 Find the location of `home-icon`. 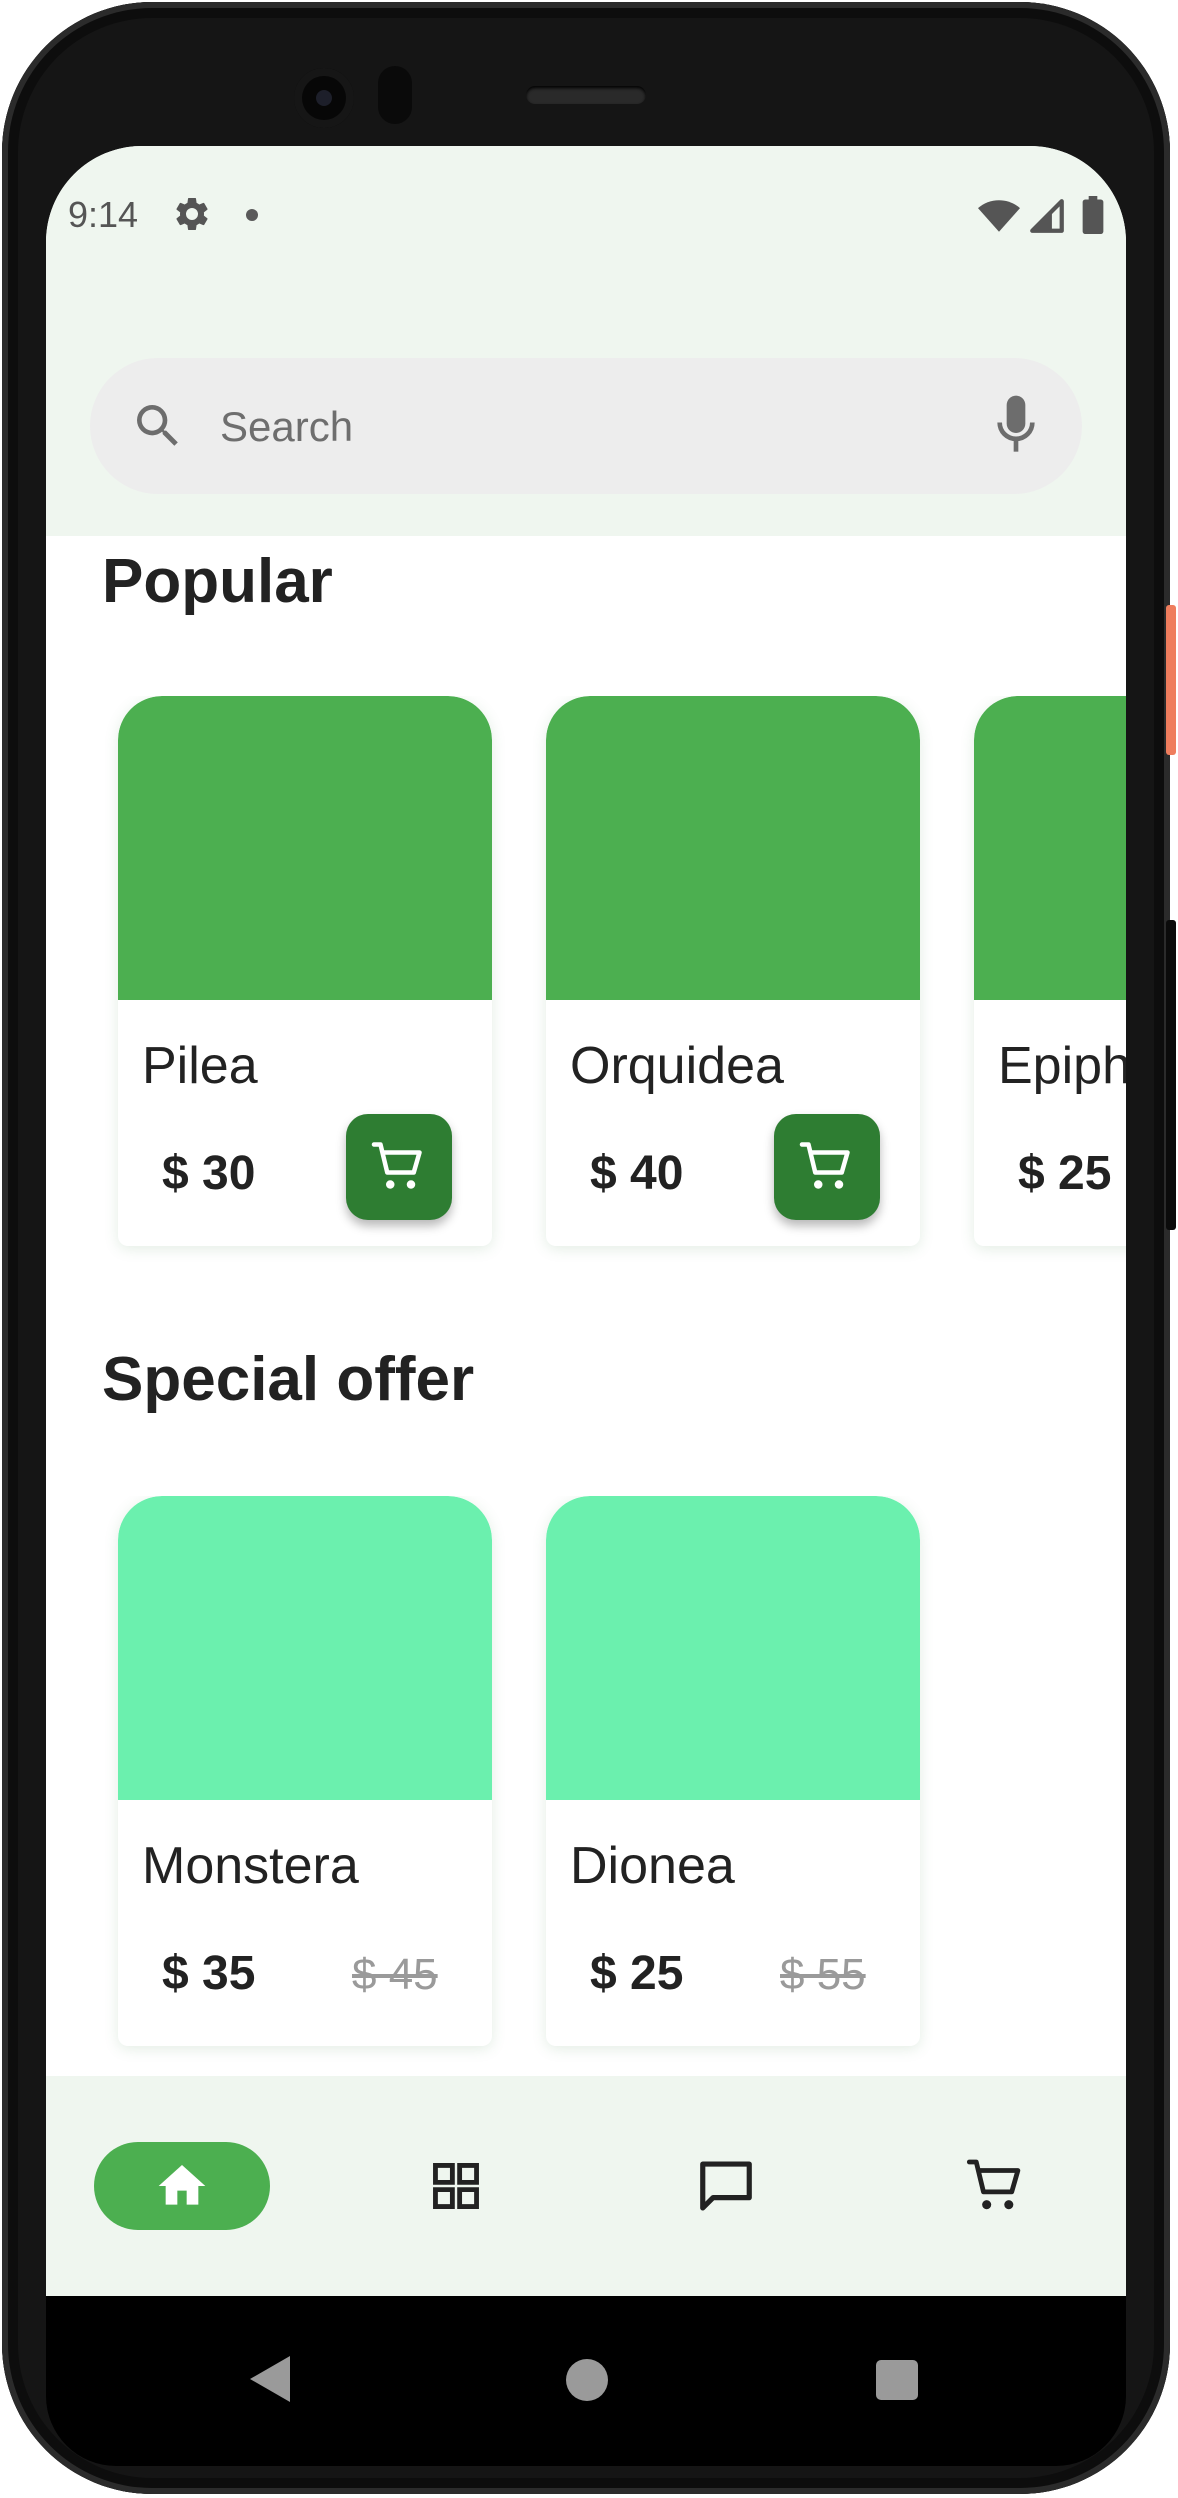

home-icon is located at coordinates (182, 2185).